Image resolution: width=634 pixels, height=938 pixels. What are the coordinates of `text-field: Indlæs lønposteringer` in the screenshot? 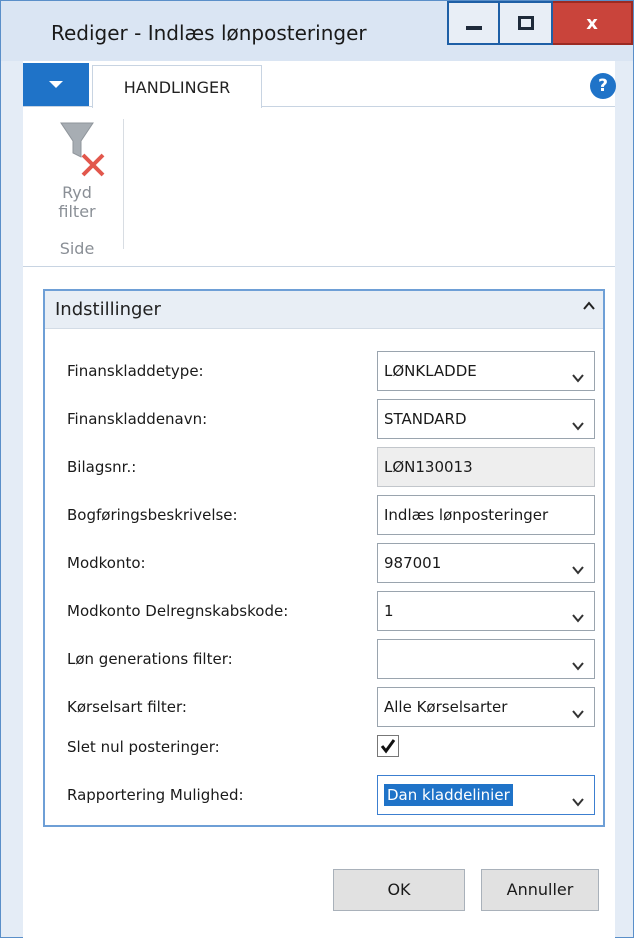 It's located at (486, 515).